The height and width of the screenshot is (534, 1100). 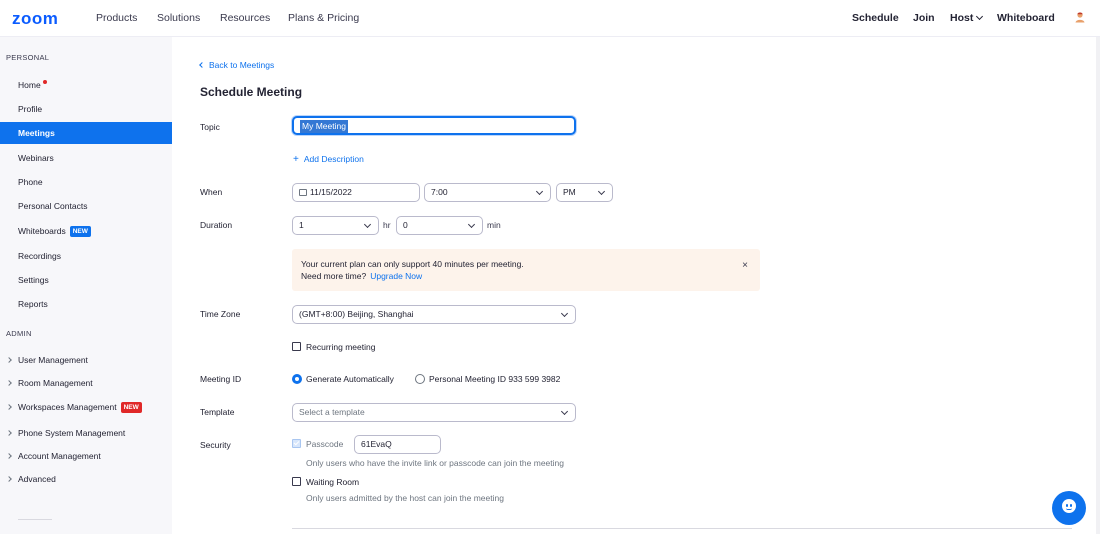 What do you see at coordinates (396, 276) in the screenshot?
I see `upgrade-now-link: Upgrade Now` at bounding box center [396, 276].